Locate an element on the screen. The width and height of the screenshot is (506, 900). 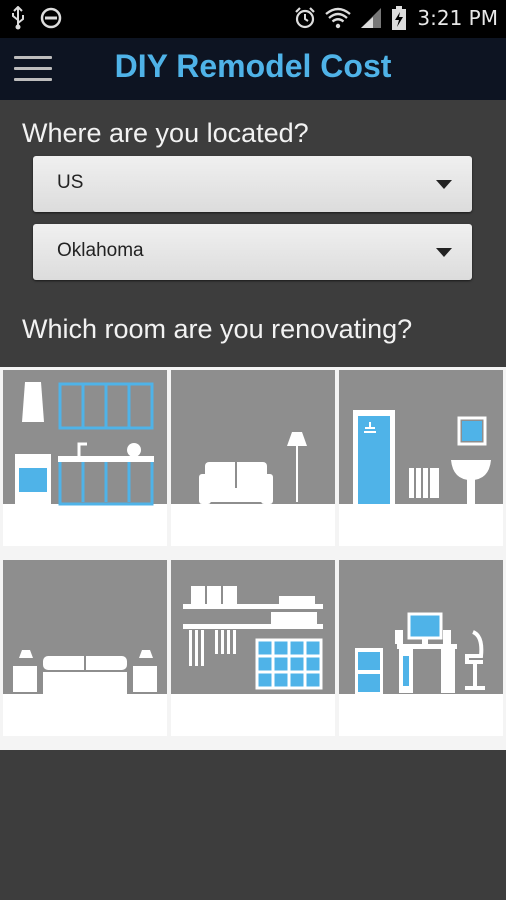
room-tile-bathroom is located at coordinates (421, 458).